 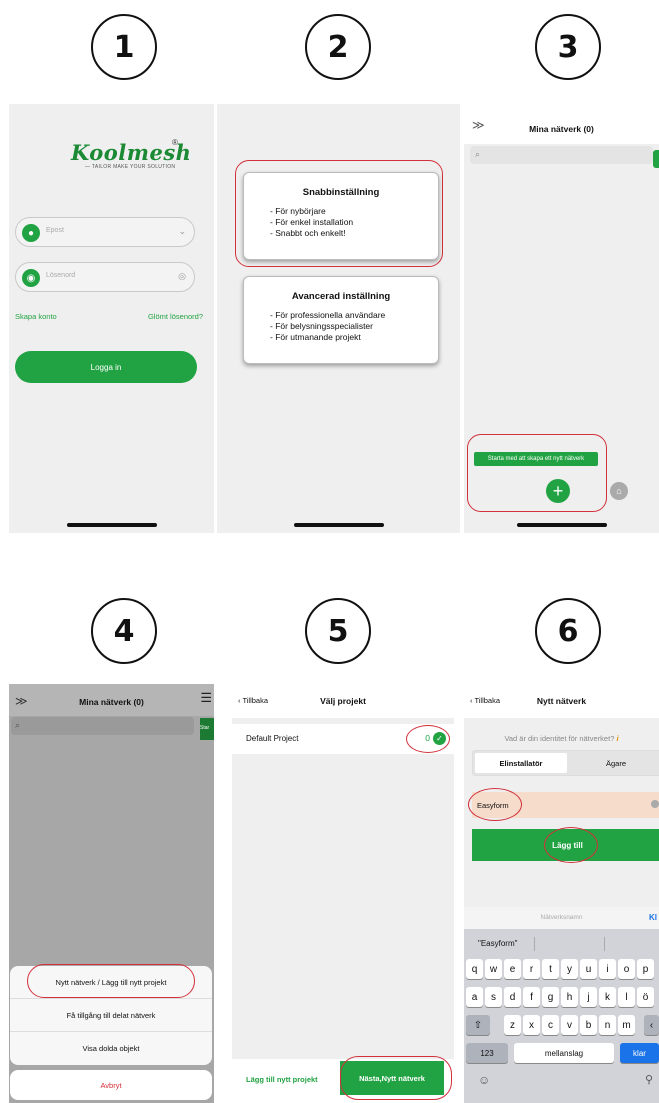 What do you see at coordinates (561, 701) in the screenshot?
I see `nav-bar: ‹ Tillbaka Nytt nätverk` at bounding box center [561, 701].